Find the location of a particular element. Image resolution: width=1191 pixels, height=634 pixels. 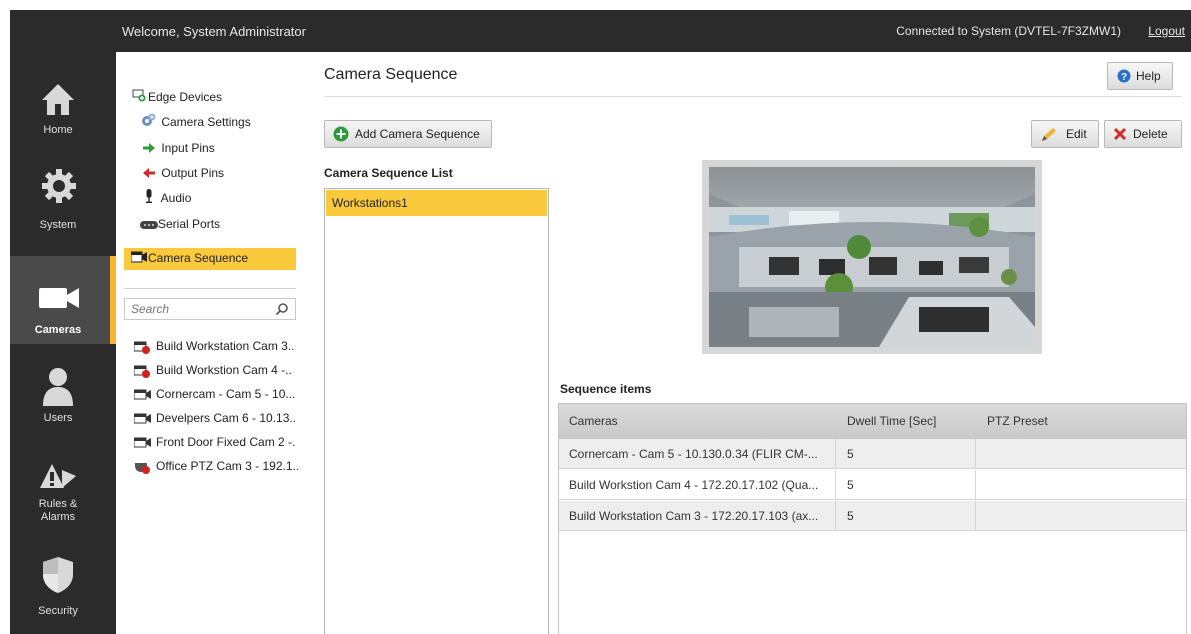

tree-item-label: Edge Devices is located at coordinates (185, 97).